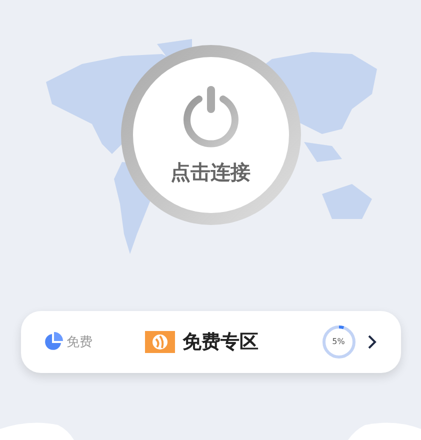 Image resolution: width=421 pixels, height=440 pixels. Describe the element at coordinates (220, 342) in the screenshot. I see `zone-title: 免费专区` at that location.